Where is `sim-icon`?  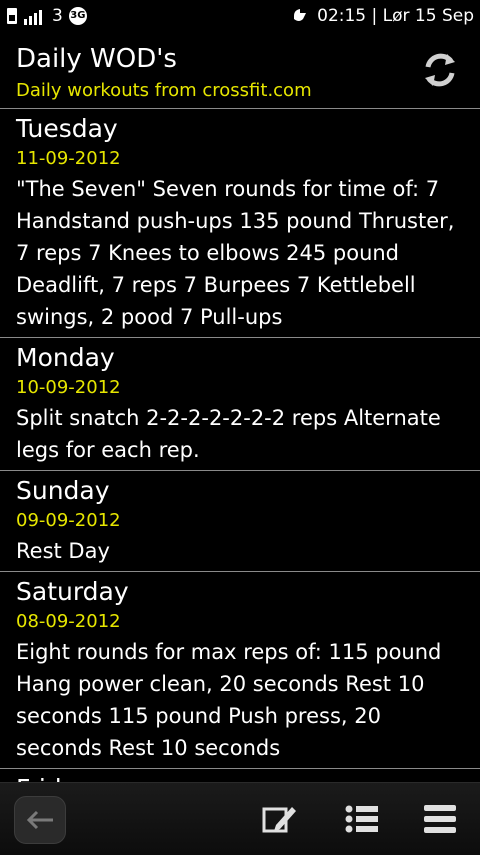 sim-icon is located at coordinates (12, 16).